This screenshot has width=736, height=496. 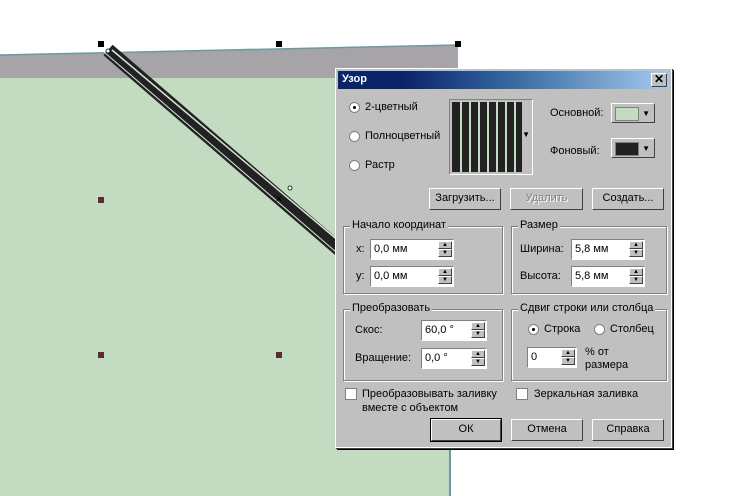 I want to click on background-color-picker: ▼, so click(x=633, y=148).